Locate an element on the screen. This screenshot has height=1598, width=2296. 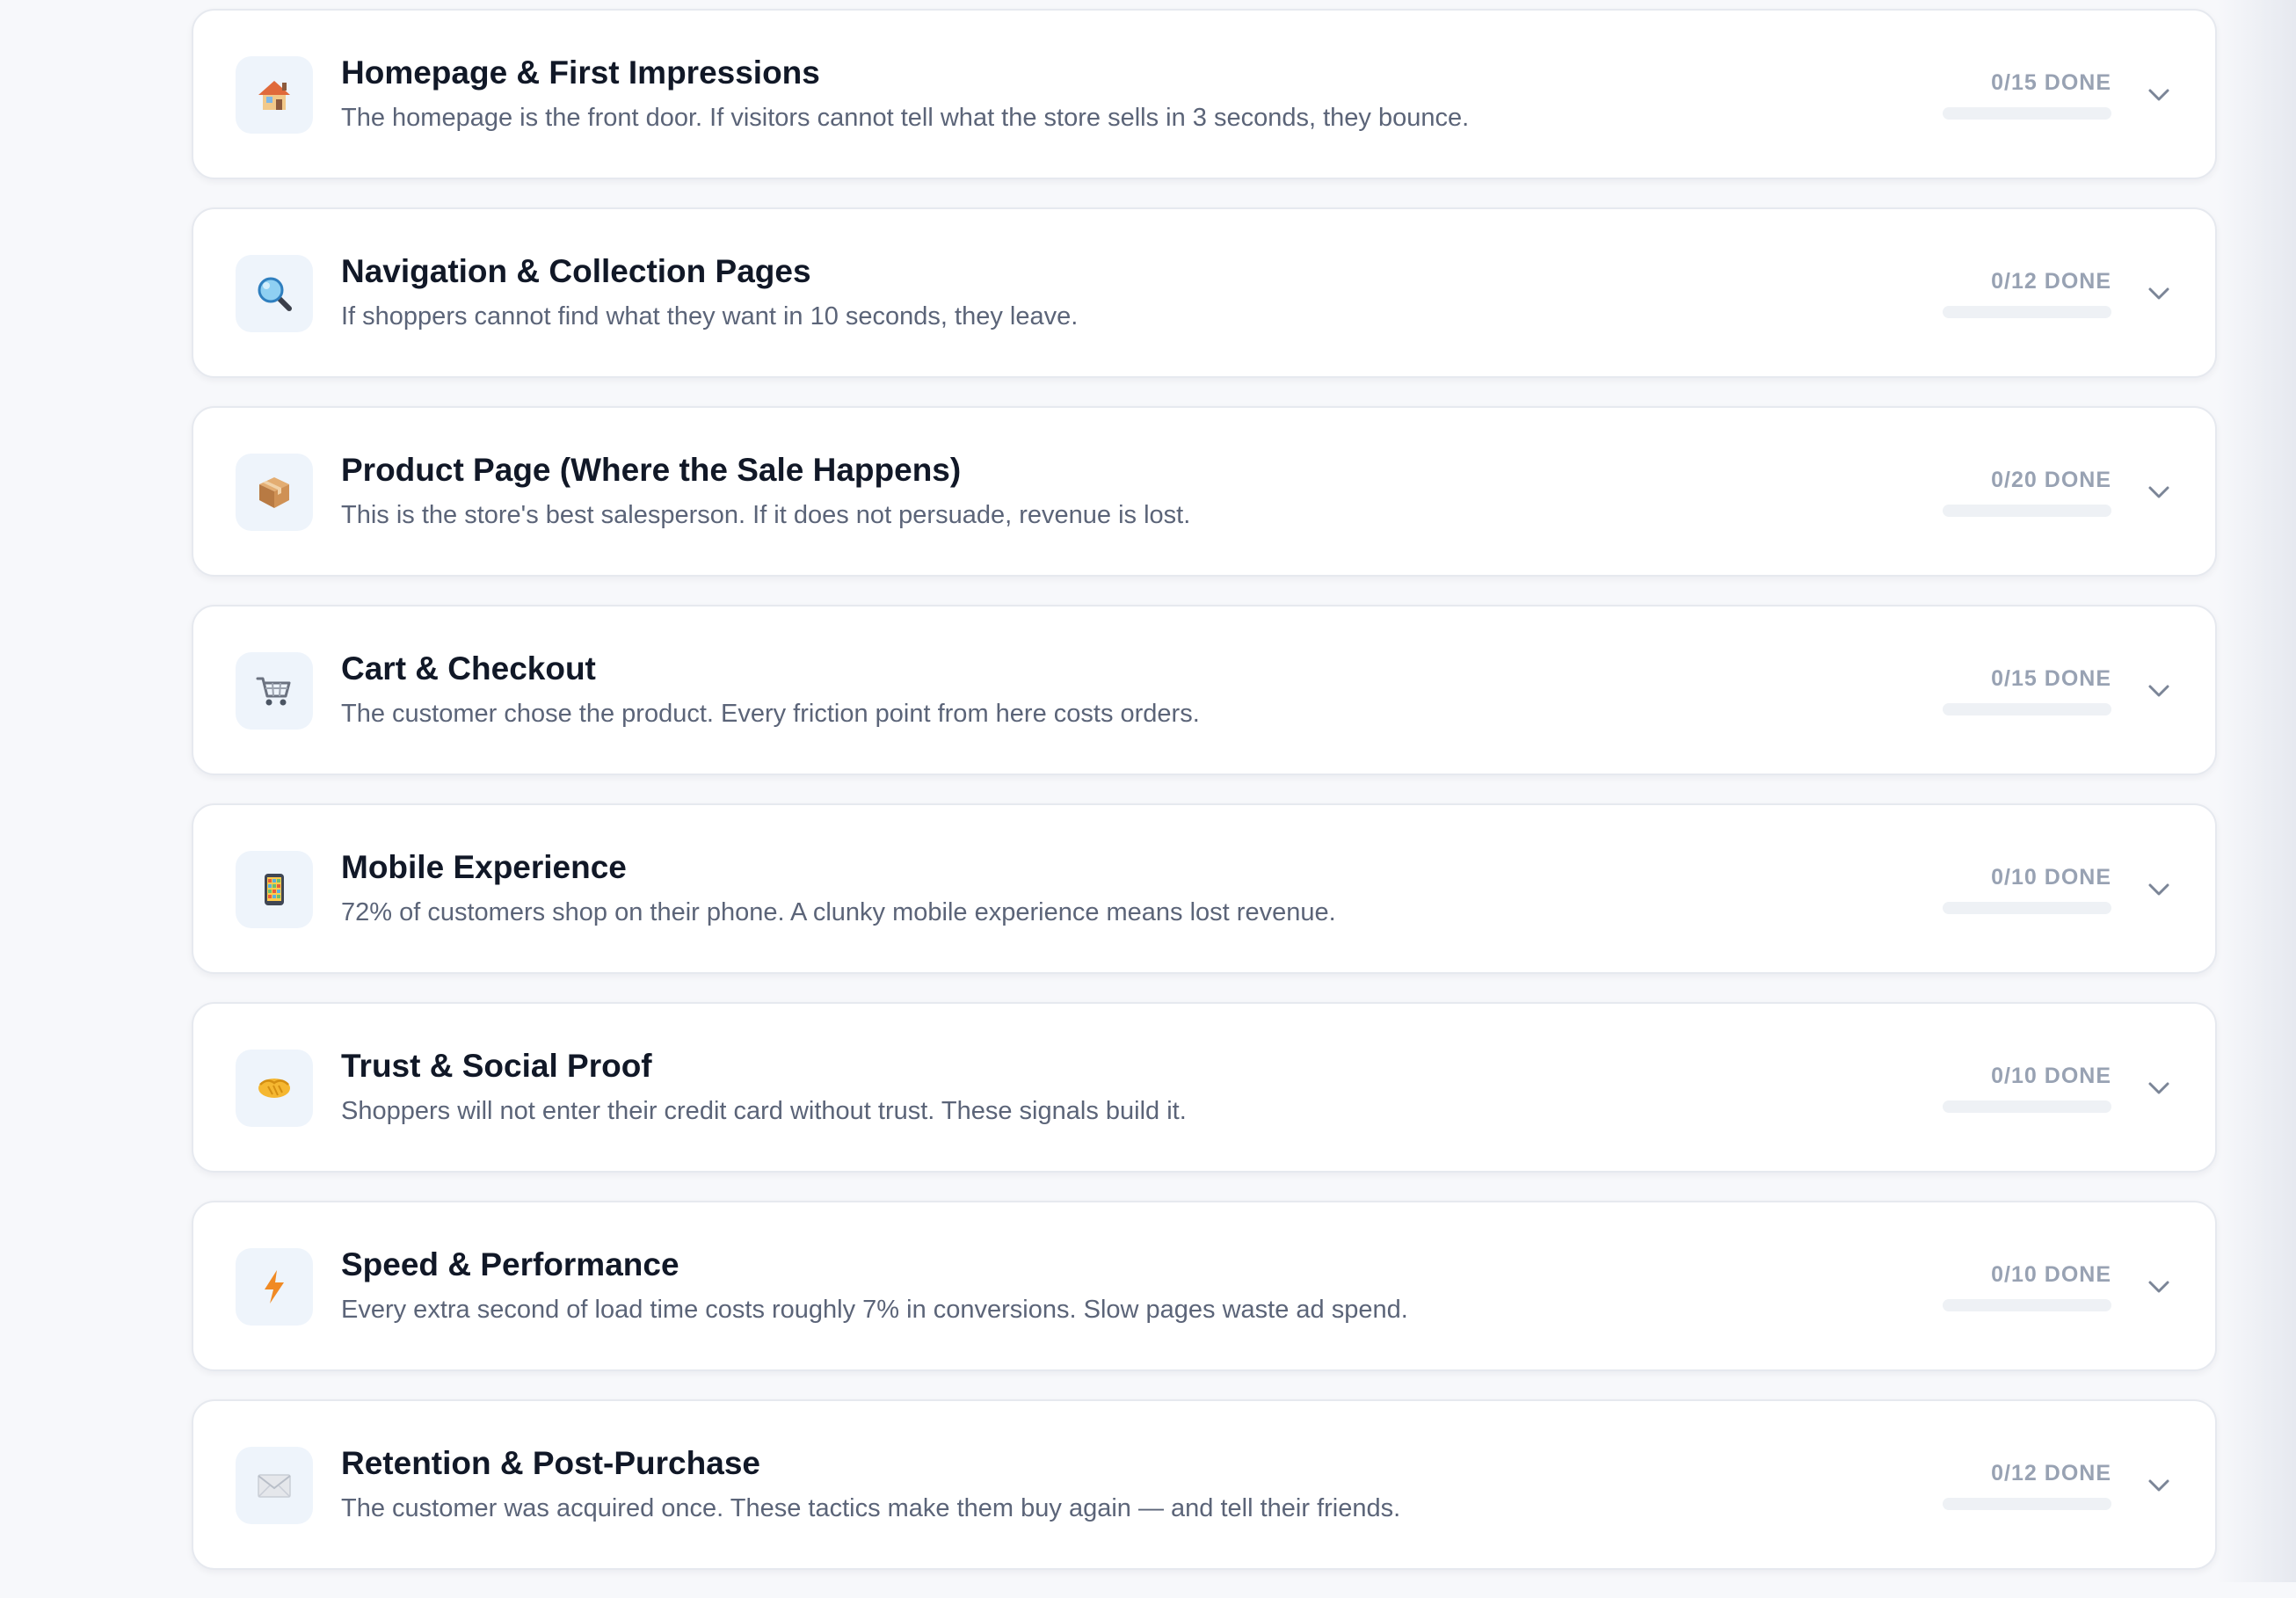
cart-icon is located at coordinates (273, 691).